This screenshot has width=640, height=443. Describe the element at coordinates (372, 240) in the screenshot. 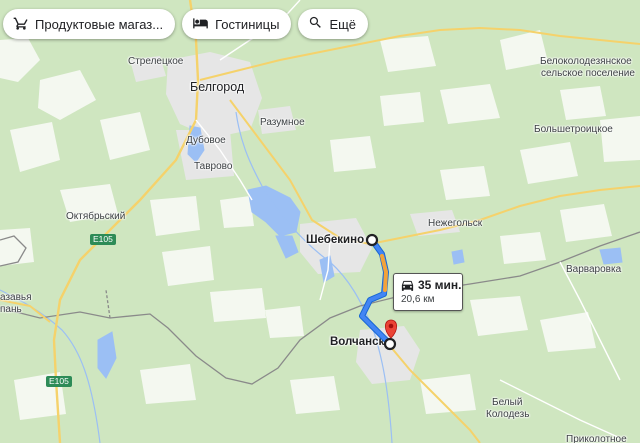

I see `origin-circle-icon` at that location.